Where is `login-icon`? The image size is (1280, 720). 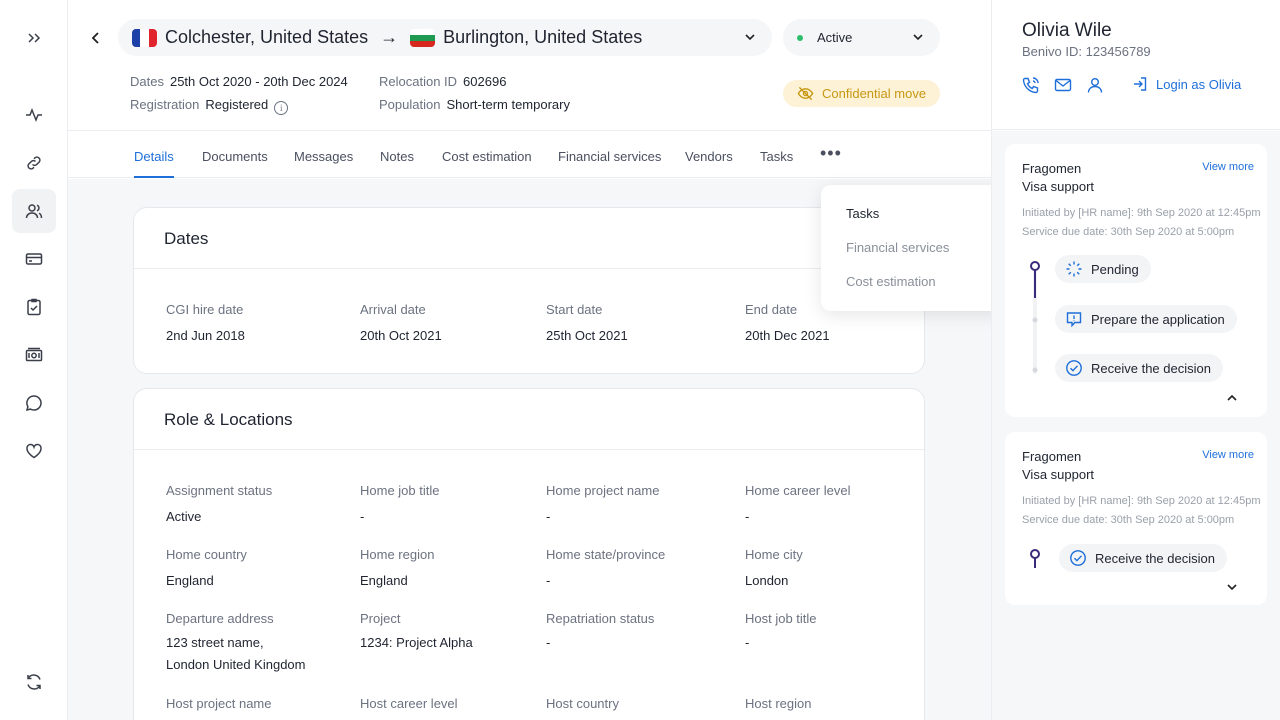 login-icon is located at coordinates (1140, 84).